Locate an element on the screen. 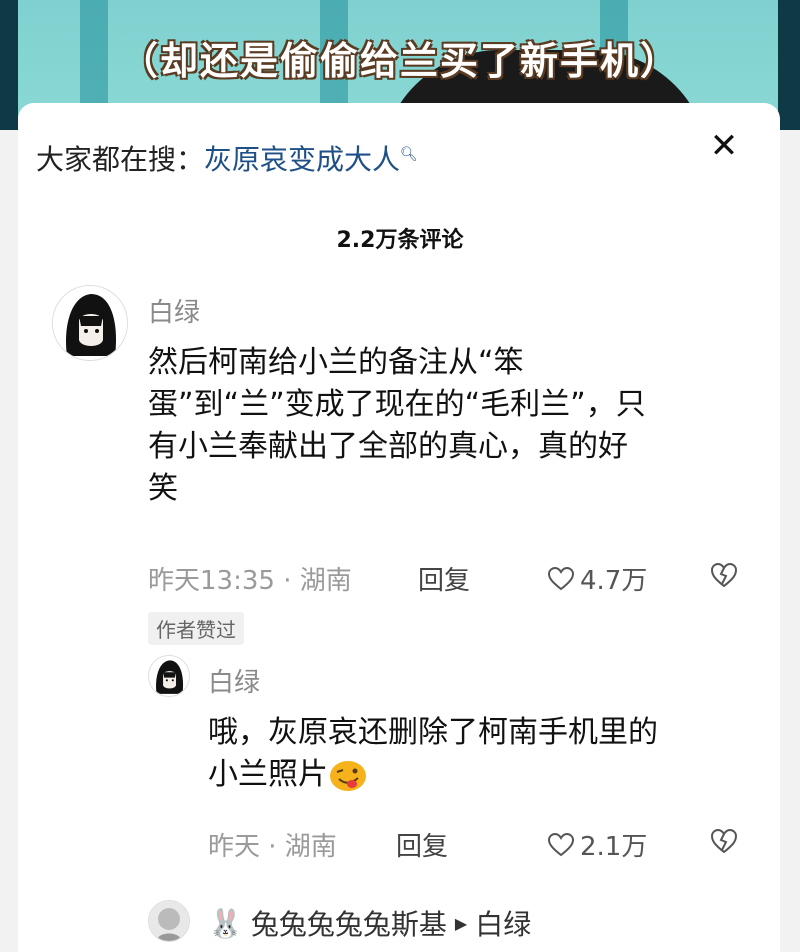 The width and height of the screenshot is (800, 952). next-reply-username: 兔兔兔兔兔斯基 is located at coordinates (349, 923).